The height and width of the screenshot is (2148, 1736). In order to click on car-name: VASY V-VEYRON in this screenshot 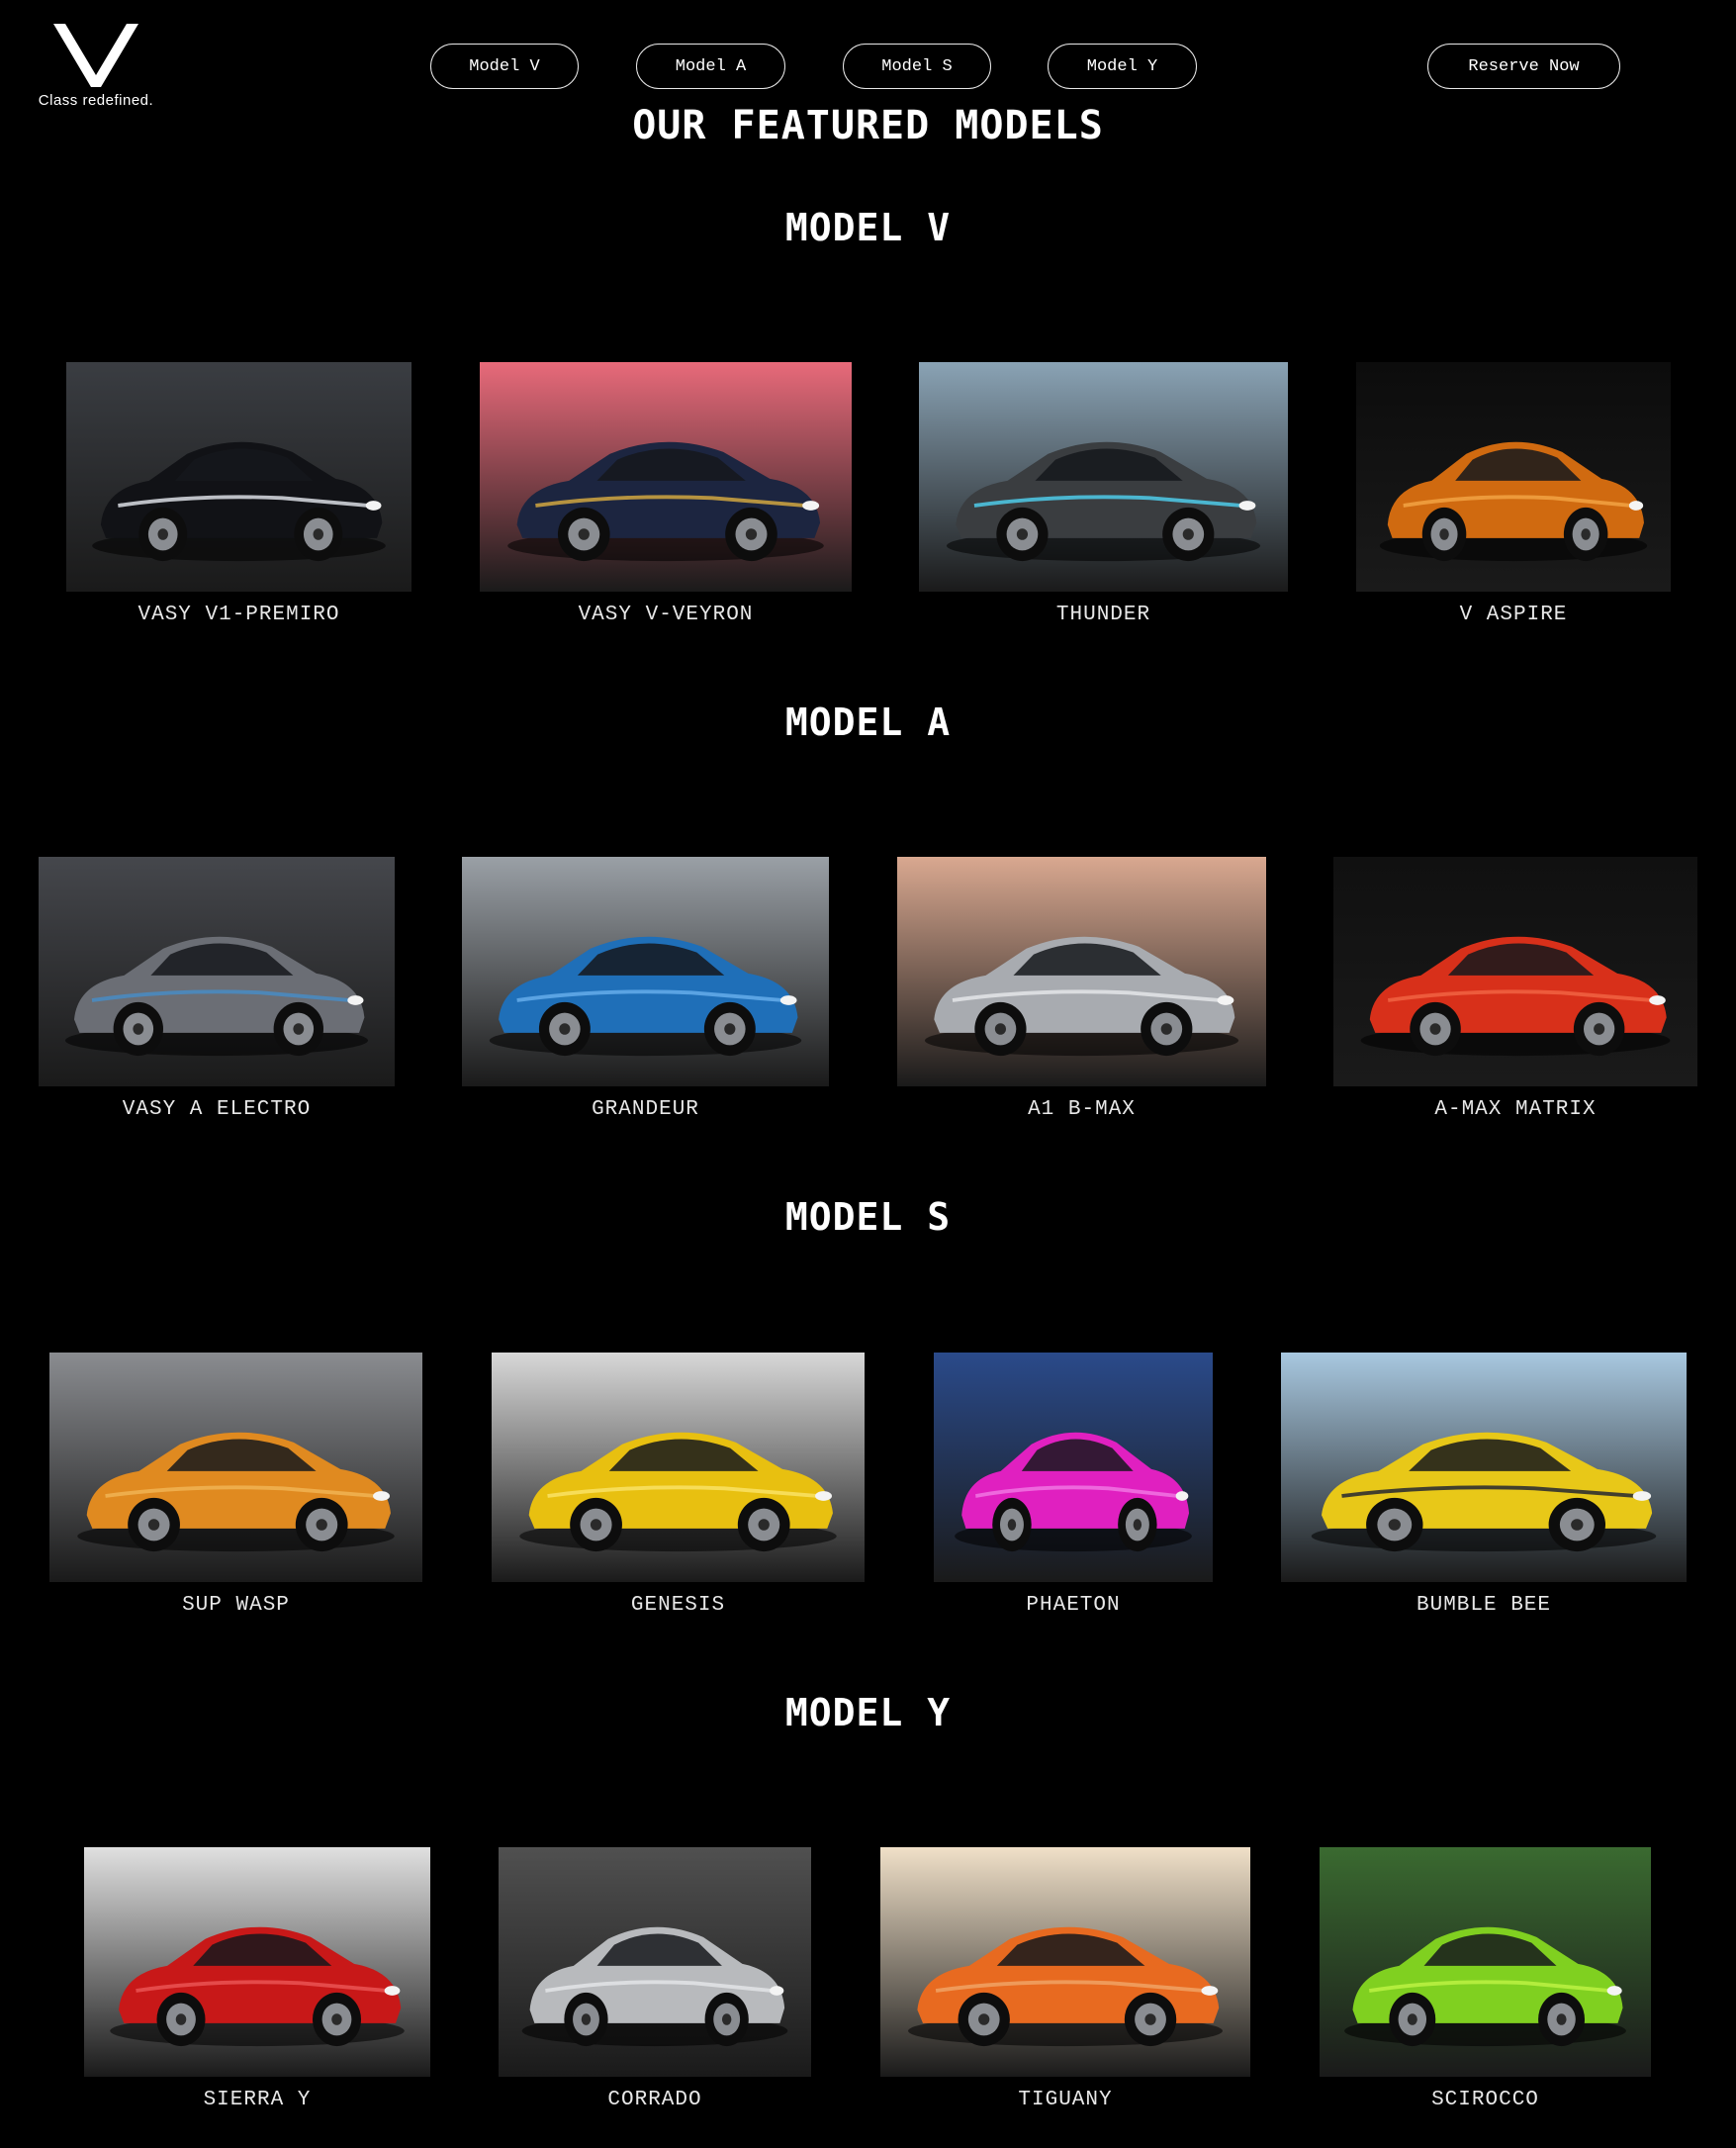, I will do `click(666, 615)`.